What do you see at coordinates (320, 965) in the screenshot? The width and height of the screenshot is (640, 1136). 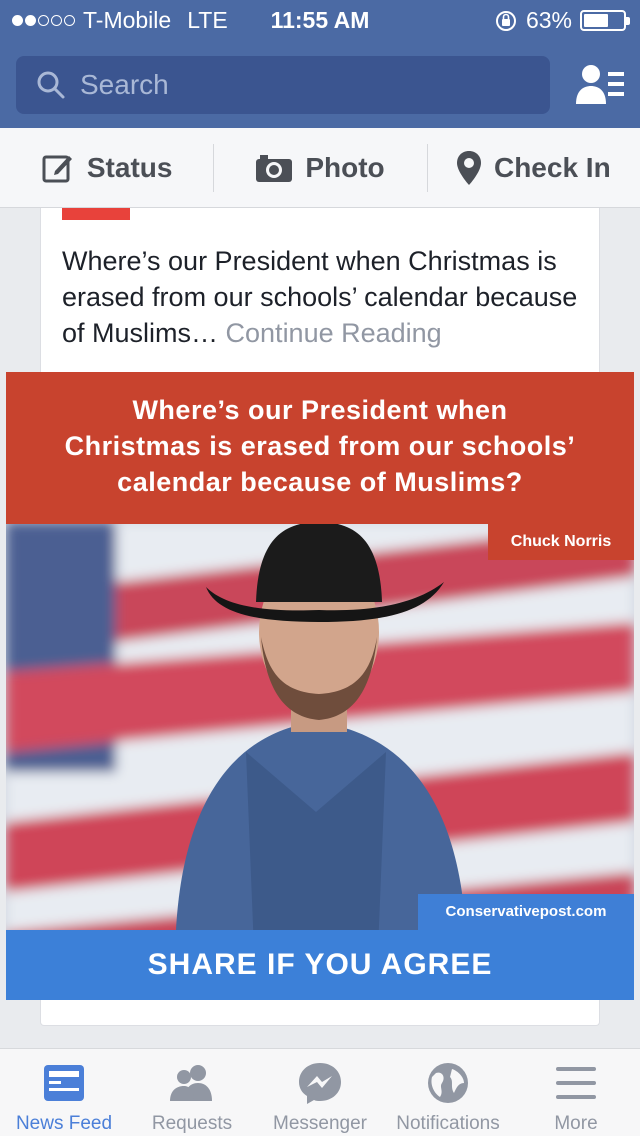 I see `share-call-to-action: SHARE IF YOU AGREE` at bounding box center [320, 965].